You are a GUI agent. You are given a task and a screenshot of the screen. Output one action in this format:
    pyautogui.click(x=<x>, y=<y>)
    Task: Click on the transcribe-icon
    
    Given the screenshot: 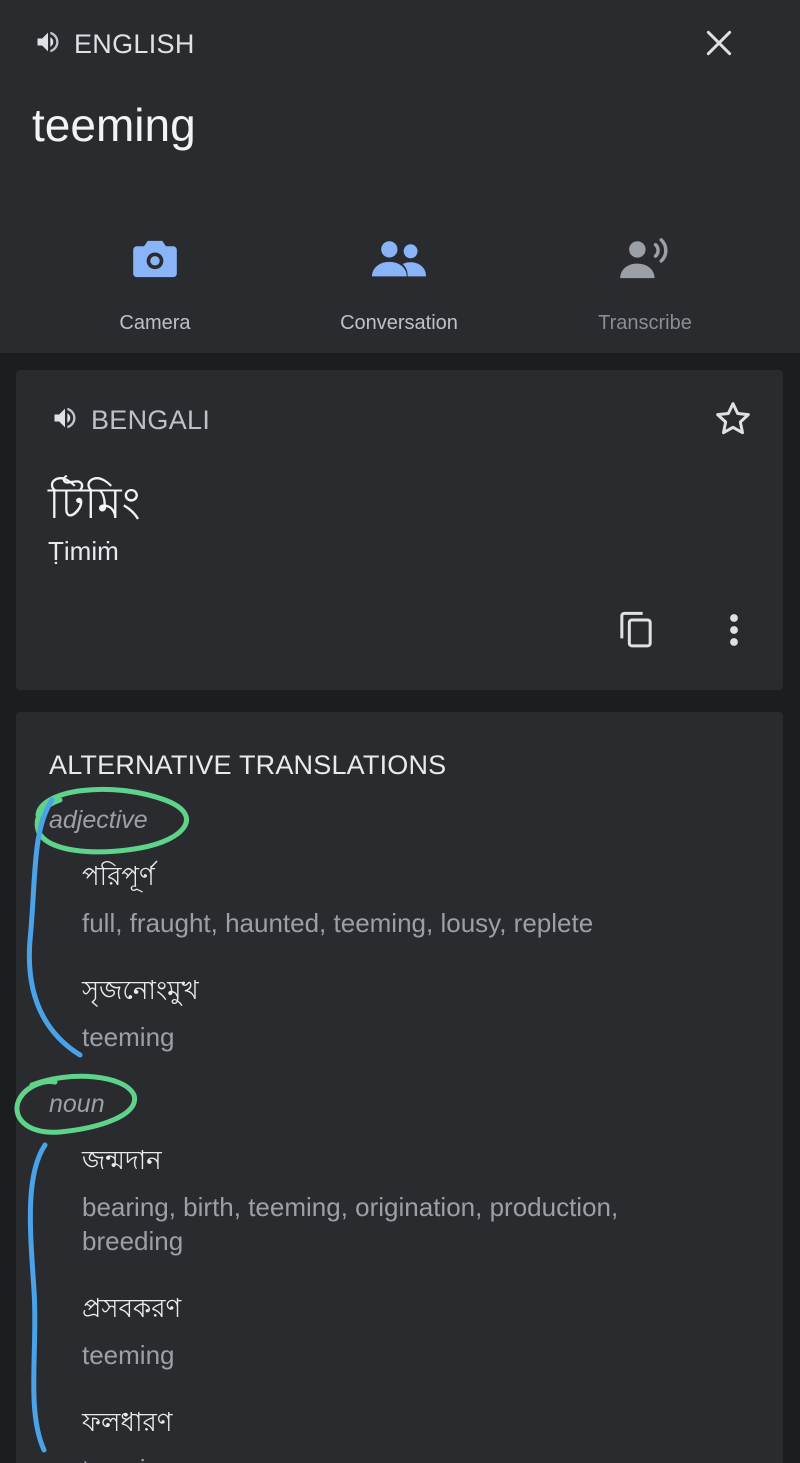 What is the action you would take?
    pyautogui.click(x=645, y=259)
    